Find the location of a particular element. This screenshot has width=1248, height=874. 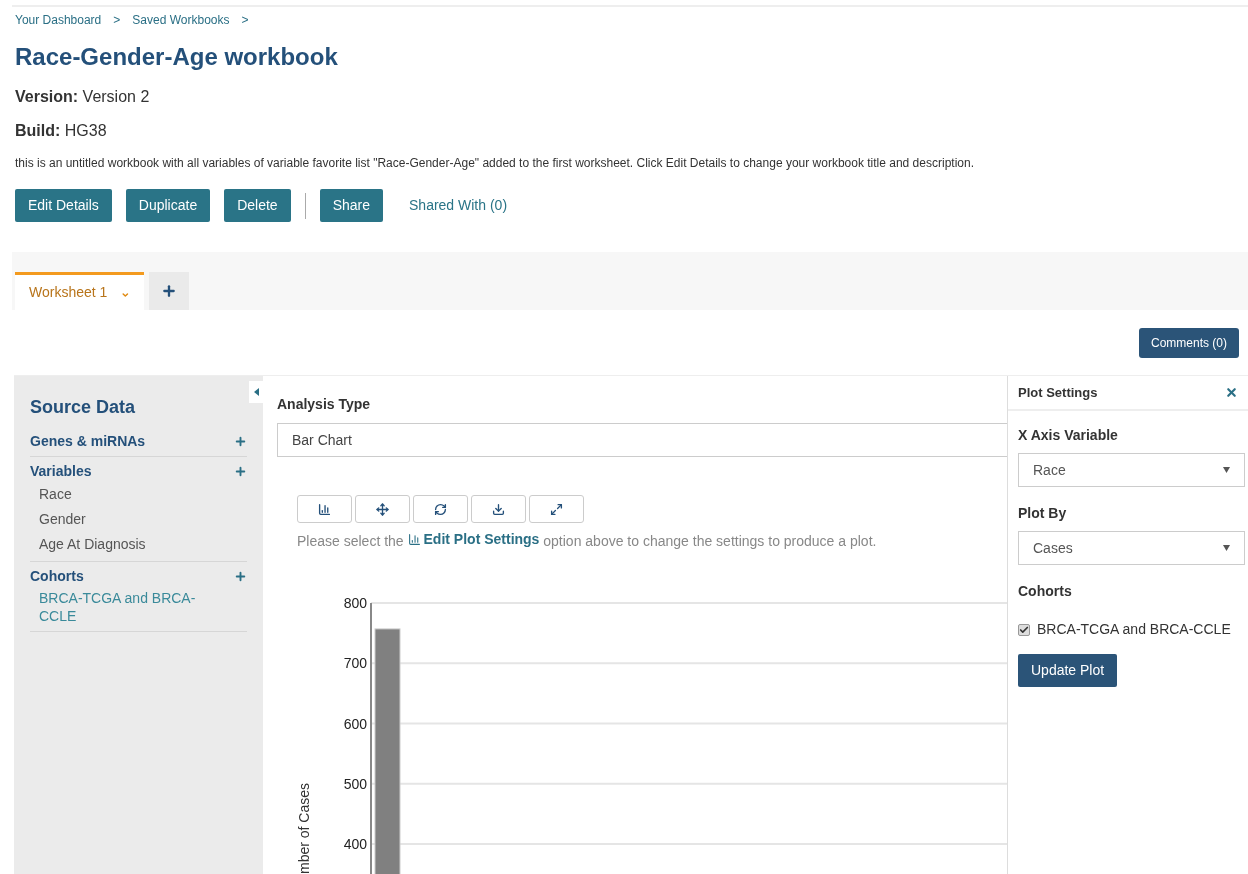

y-tick-label: 400 is located at coordinates (355, 844).